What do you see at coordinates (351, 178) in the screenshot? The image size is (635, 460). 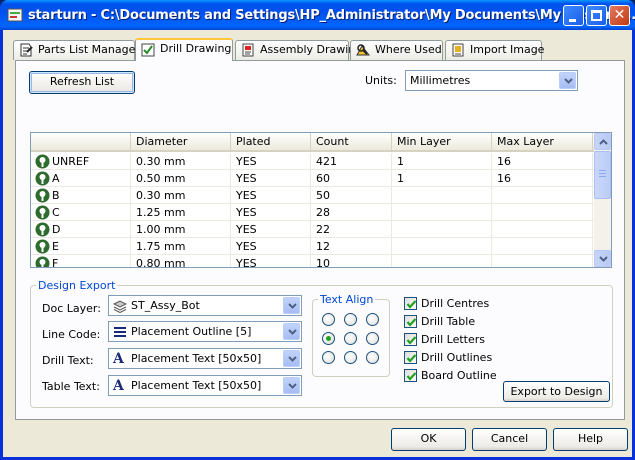 I see `table-cell-count: 60` at bounding box center [351, 178].